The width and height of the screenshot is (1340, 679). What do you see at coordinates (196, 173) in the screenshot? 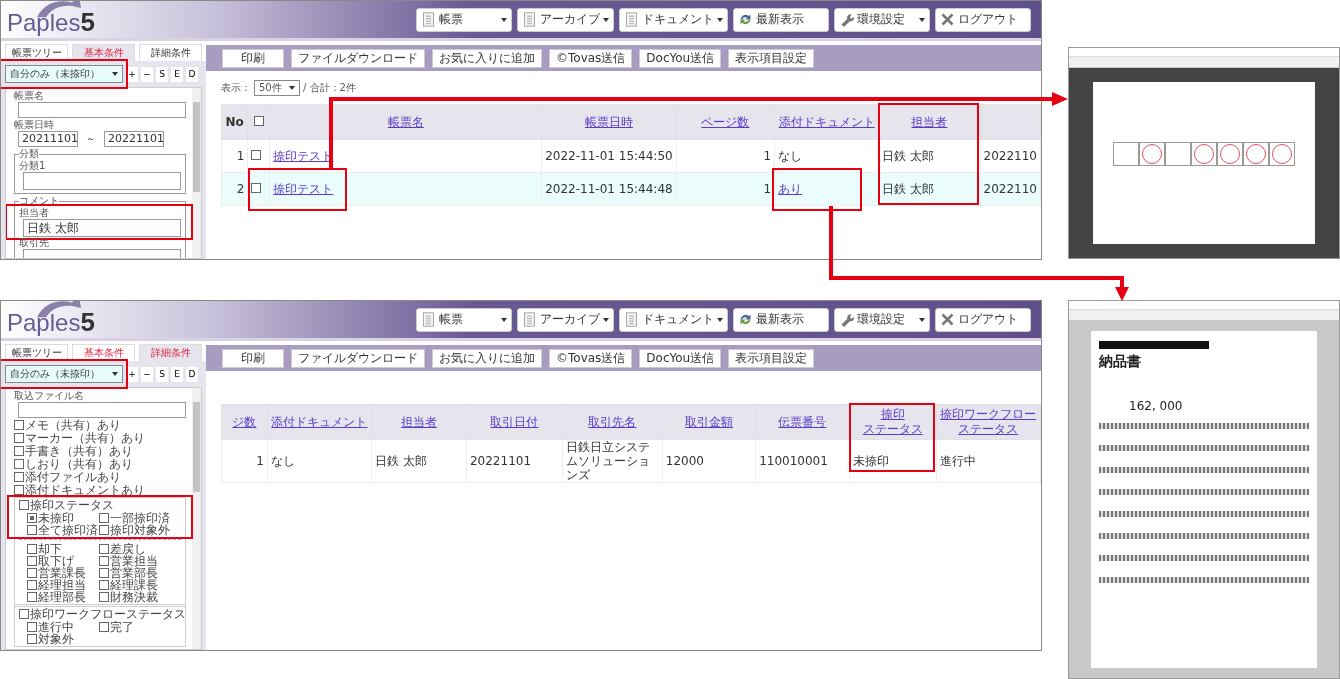
I see `scrollbar` at bounding box center [196, 173].